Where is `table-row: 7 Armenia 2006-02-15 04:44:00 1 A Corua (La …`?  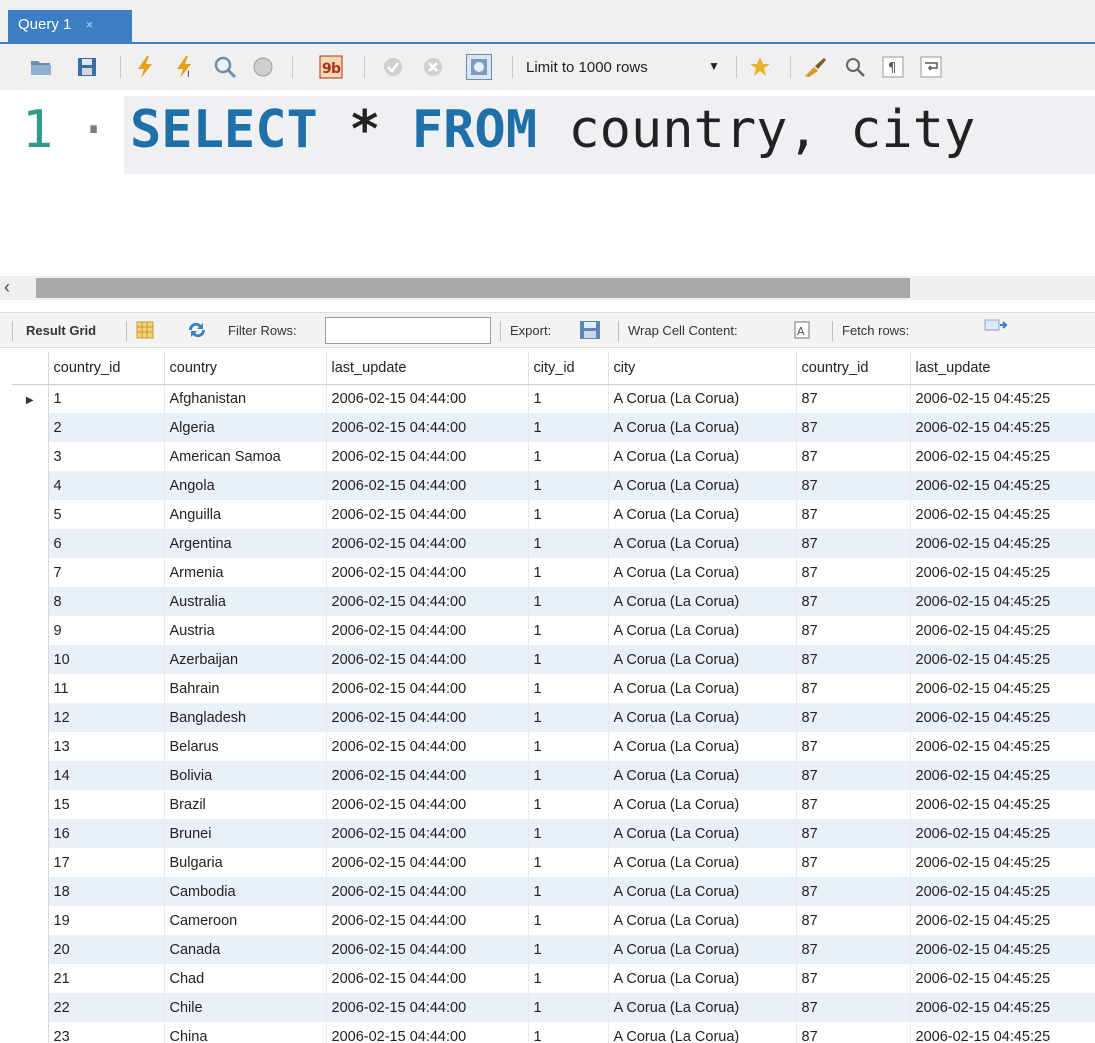 table-row: 7 Armenia 2006-02-15 04:44:00 1 A Corua (La … is located at coordinates (553, 572).